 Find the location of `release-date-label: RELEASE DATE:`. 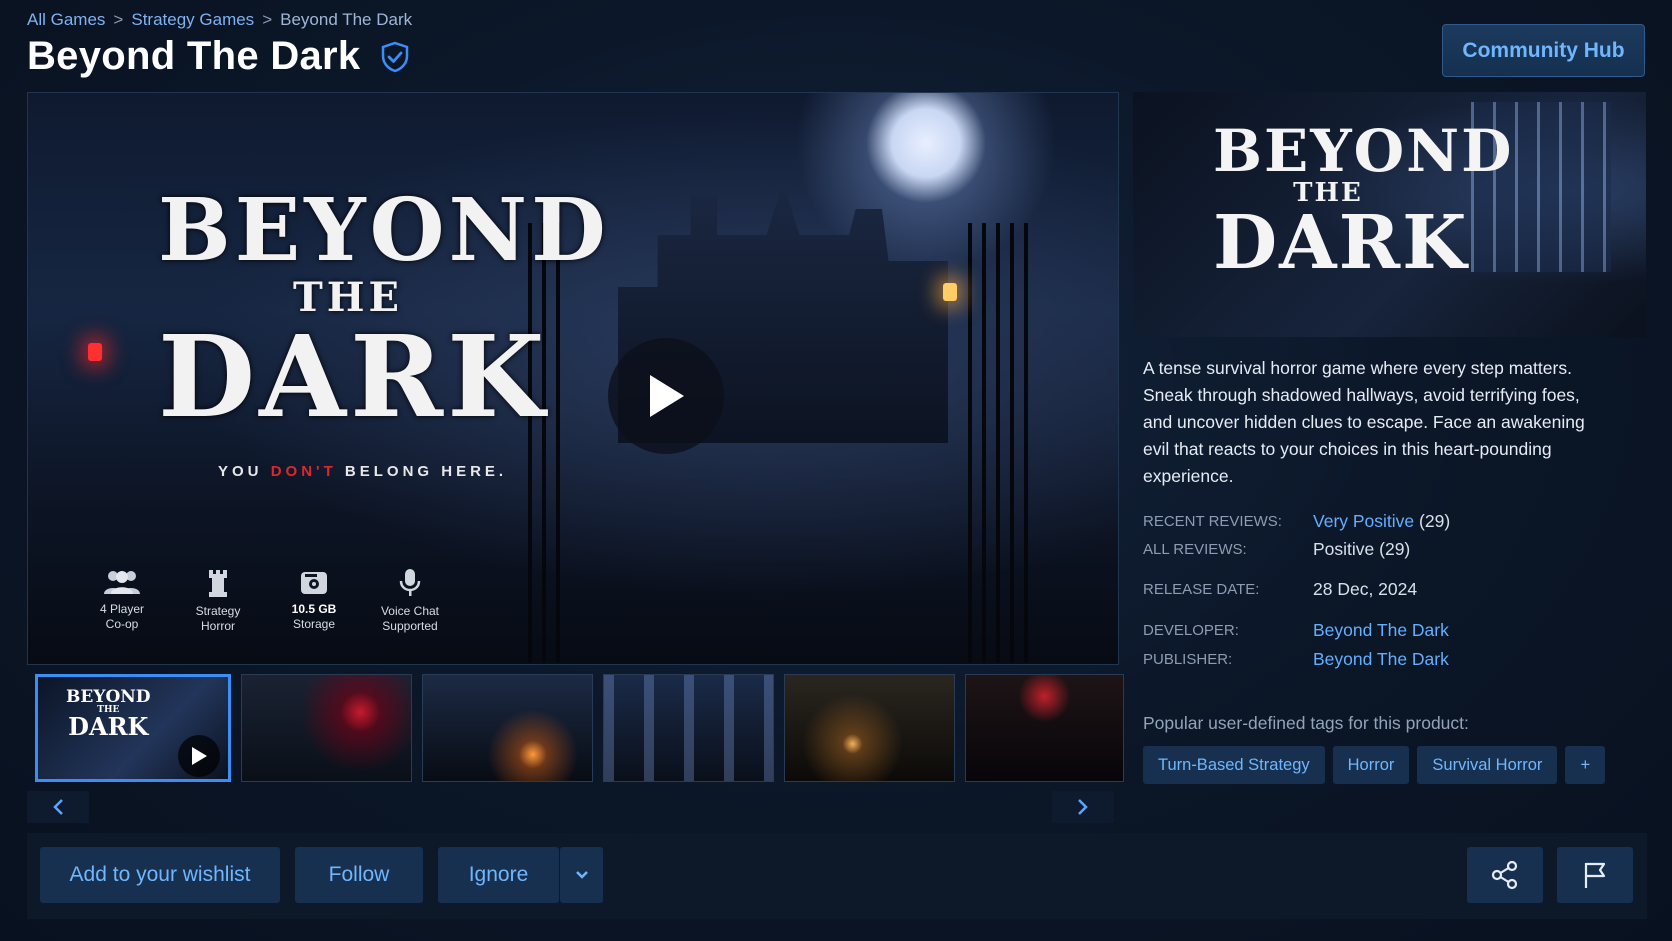

release-date-label: RELEASE DATE: is located at coordinates (1201, 589).